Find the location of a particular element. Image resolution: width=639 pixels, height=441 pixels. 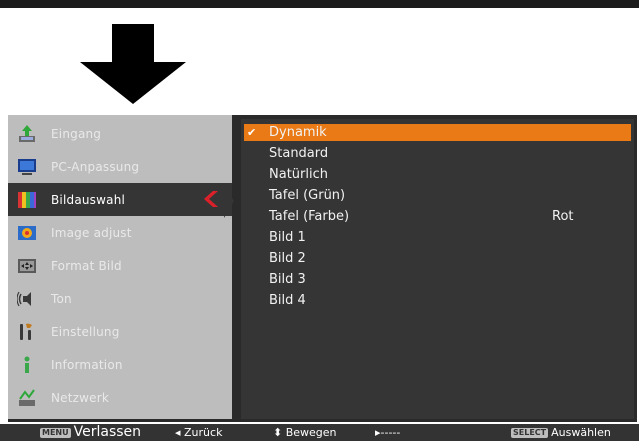

menu-label-ton: Ton is located at coordinates (61, 298).